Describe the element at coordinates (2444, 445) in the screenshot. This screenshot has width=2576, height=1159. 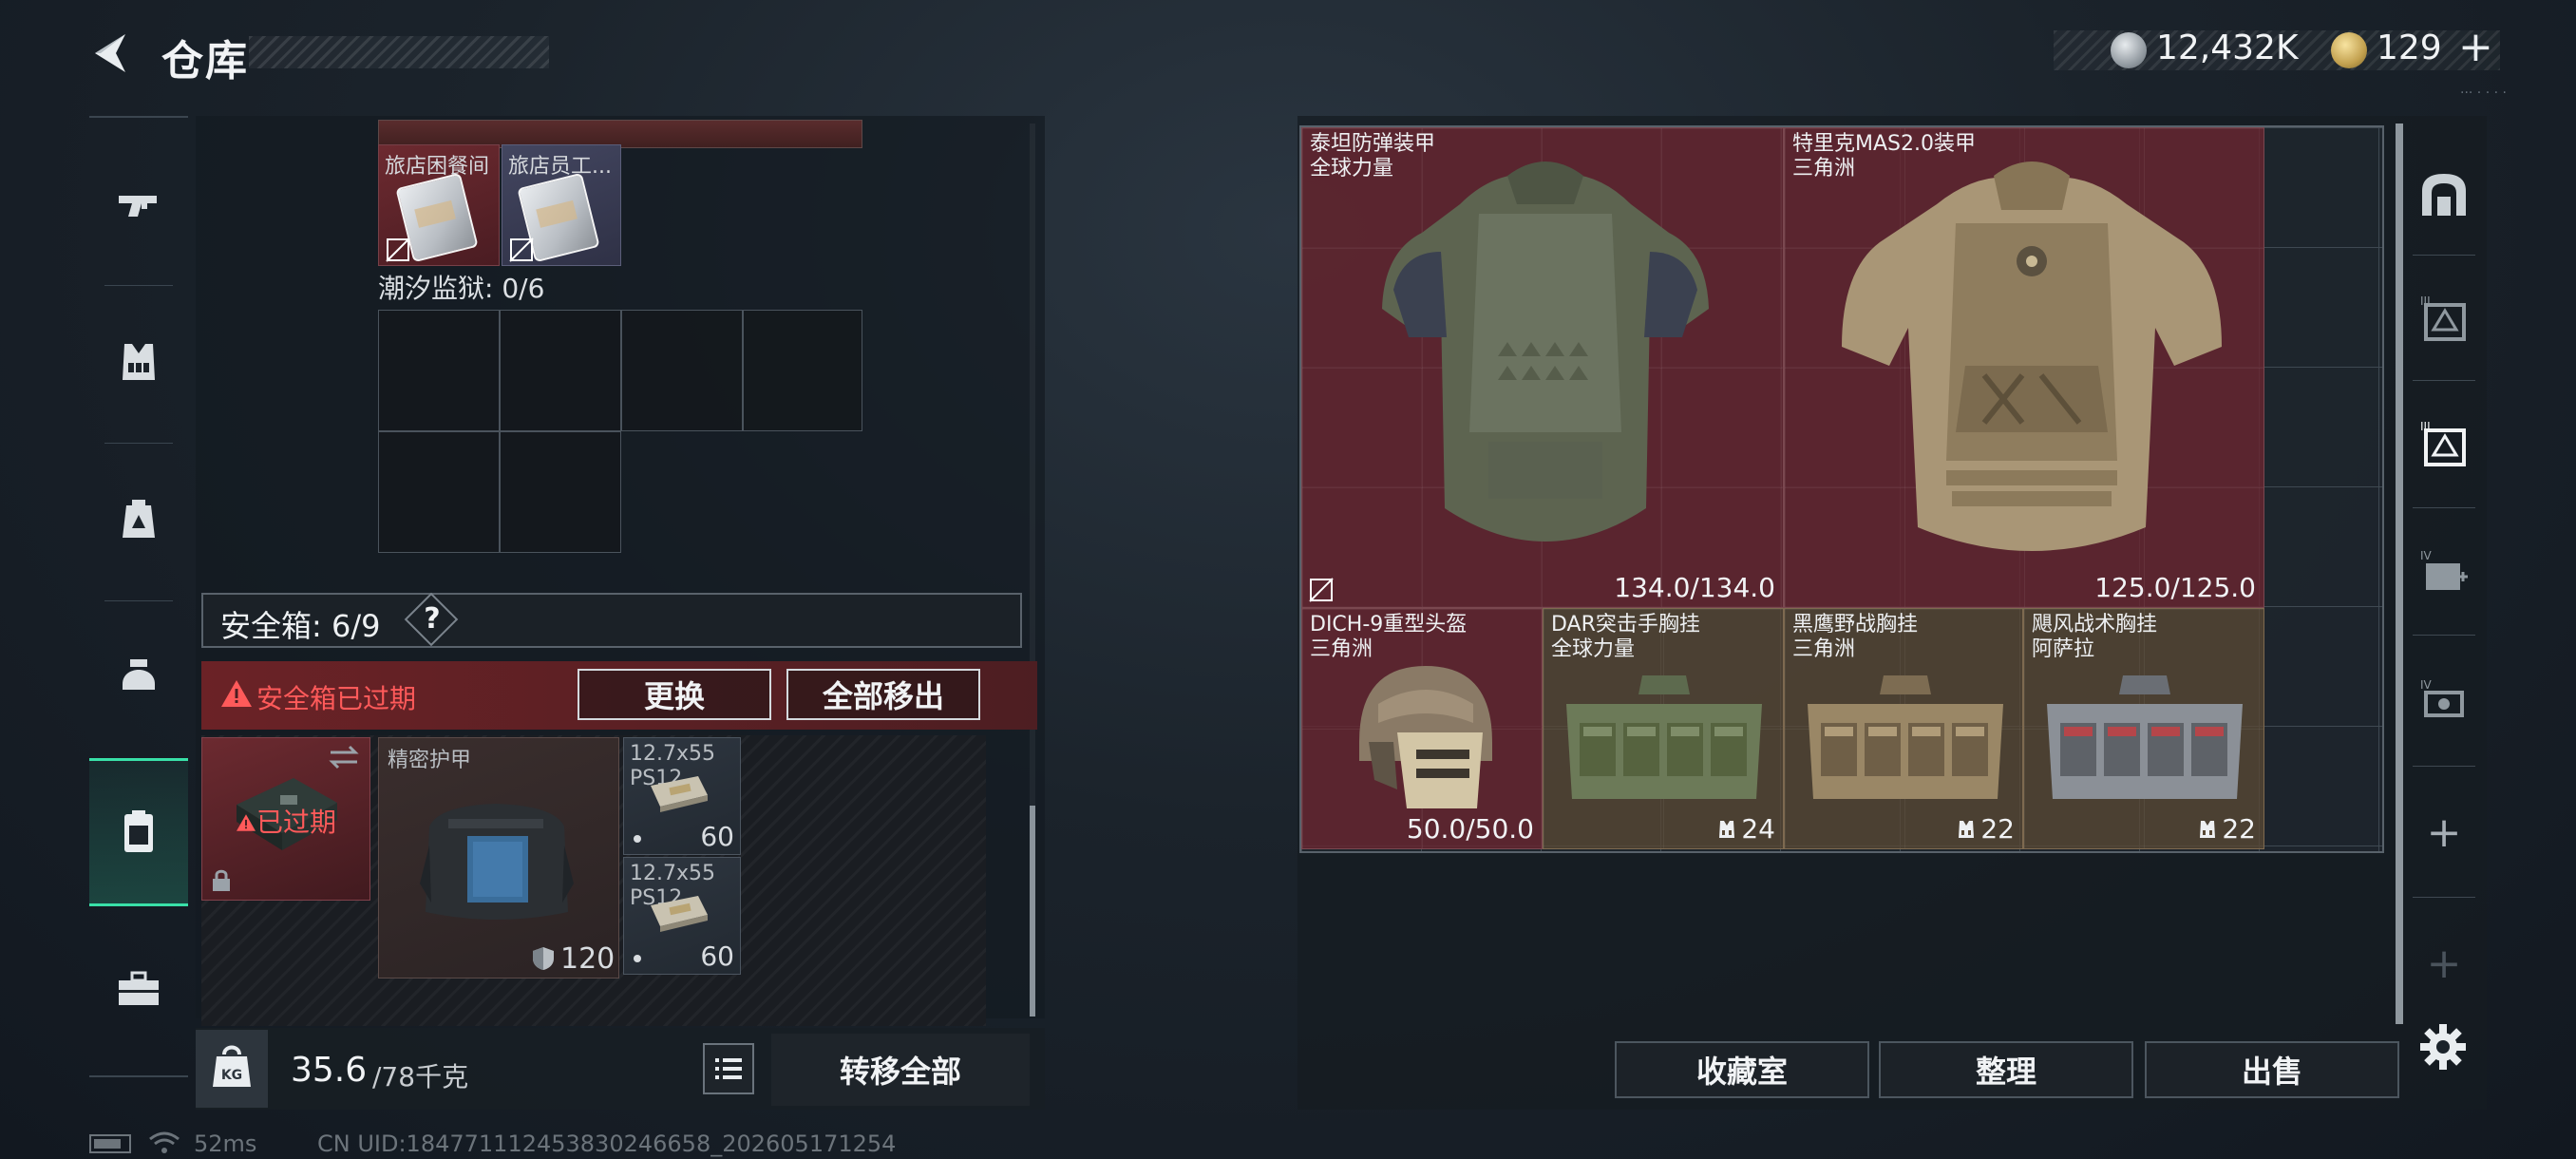
I see `stash-tab-tier3-b: III` at that location.